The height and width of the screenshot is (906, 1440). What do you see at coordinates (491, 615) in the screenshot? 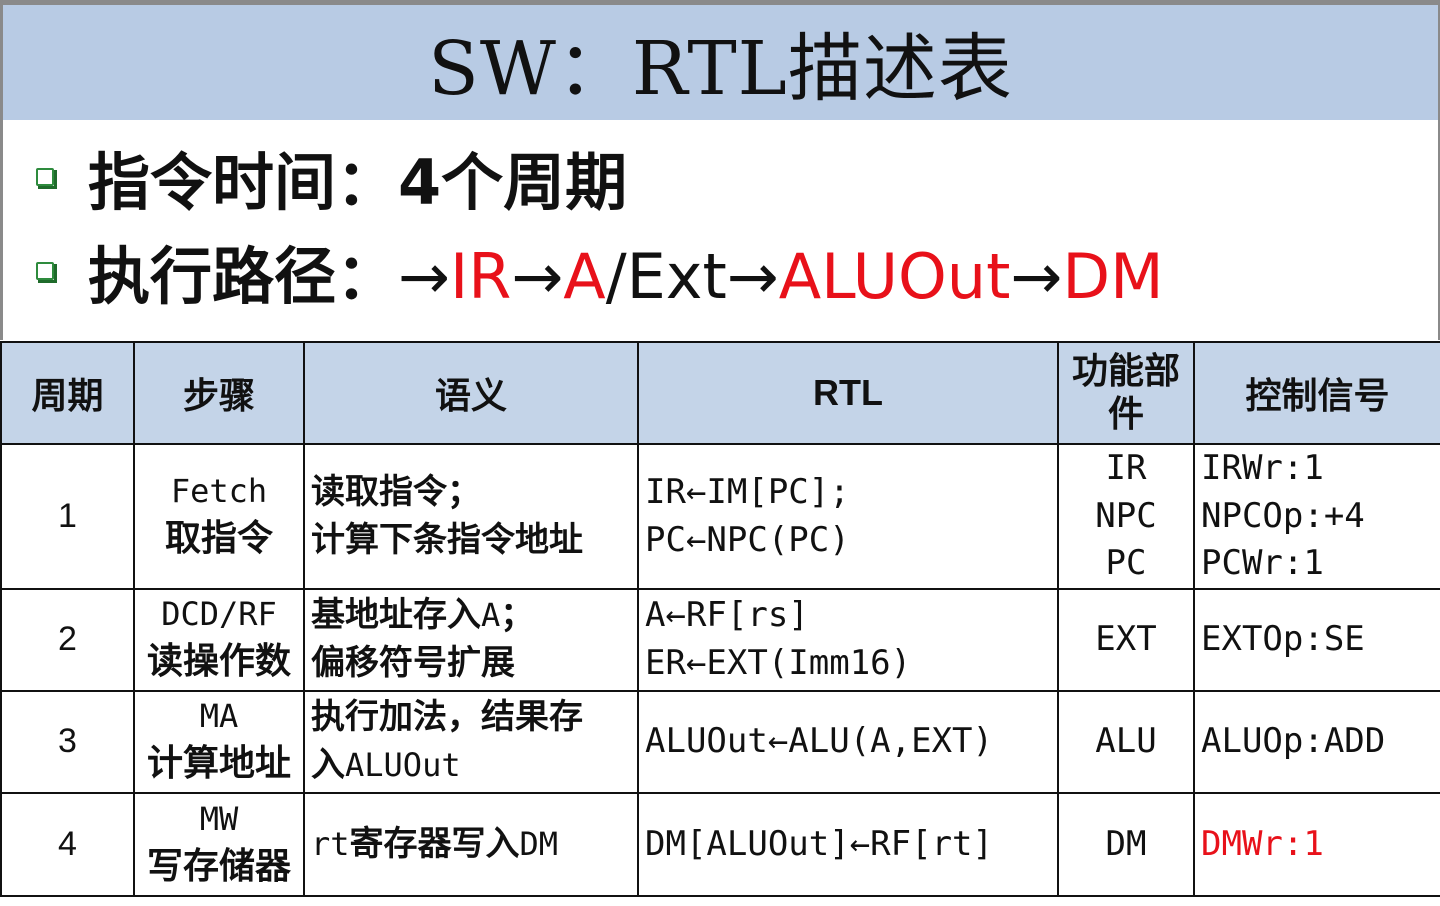
I see `semantics-en: A` at bounding box center [491, 615].